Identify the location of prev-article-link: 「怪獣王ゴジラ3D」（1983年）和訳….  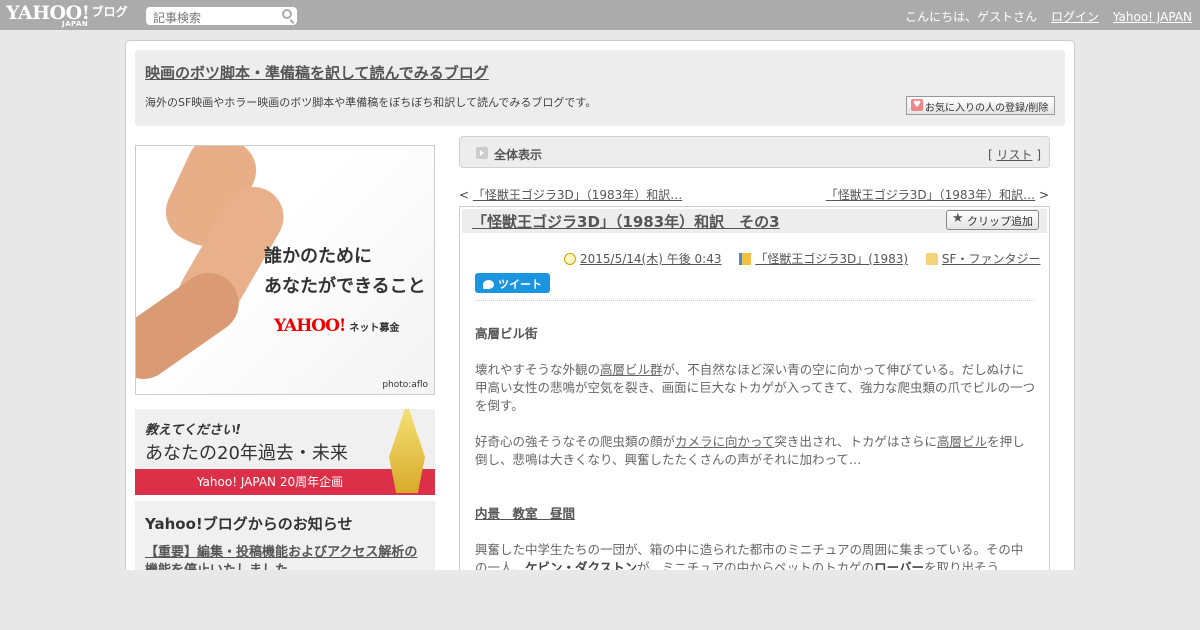
(577, 195).